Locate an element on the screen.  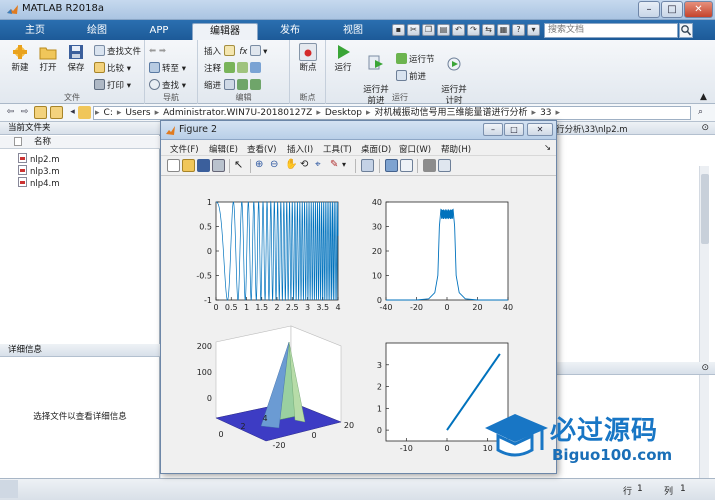
show-plot-tools-icon is located at coordinates (444, 165).